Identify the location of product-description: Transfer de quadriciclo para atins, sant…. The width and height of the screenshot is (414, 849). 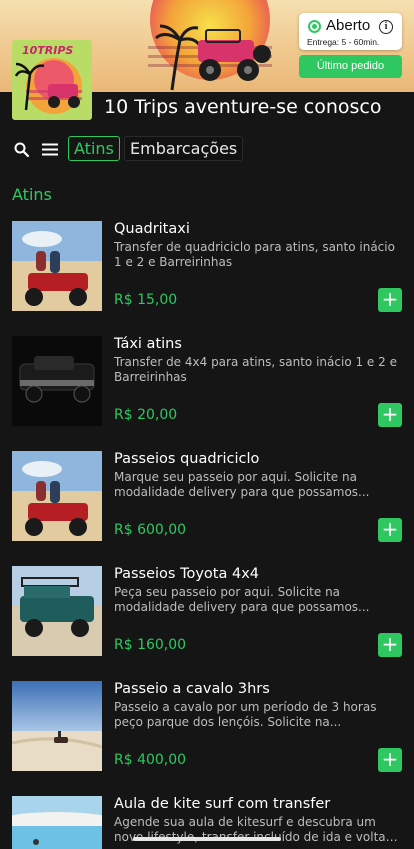
(254, 254).